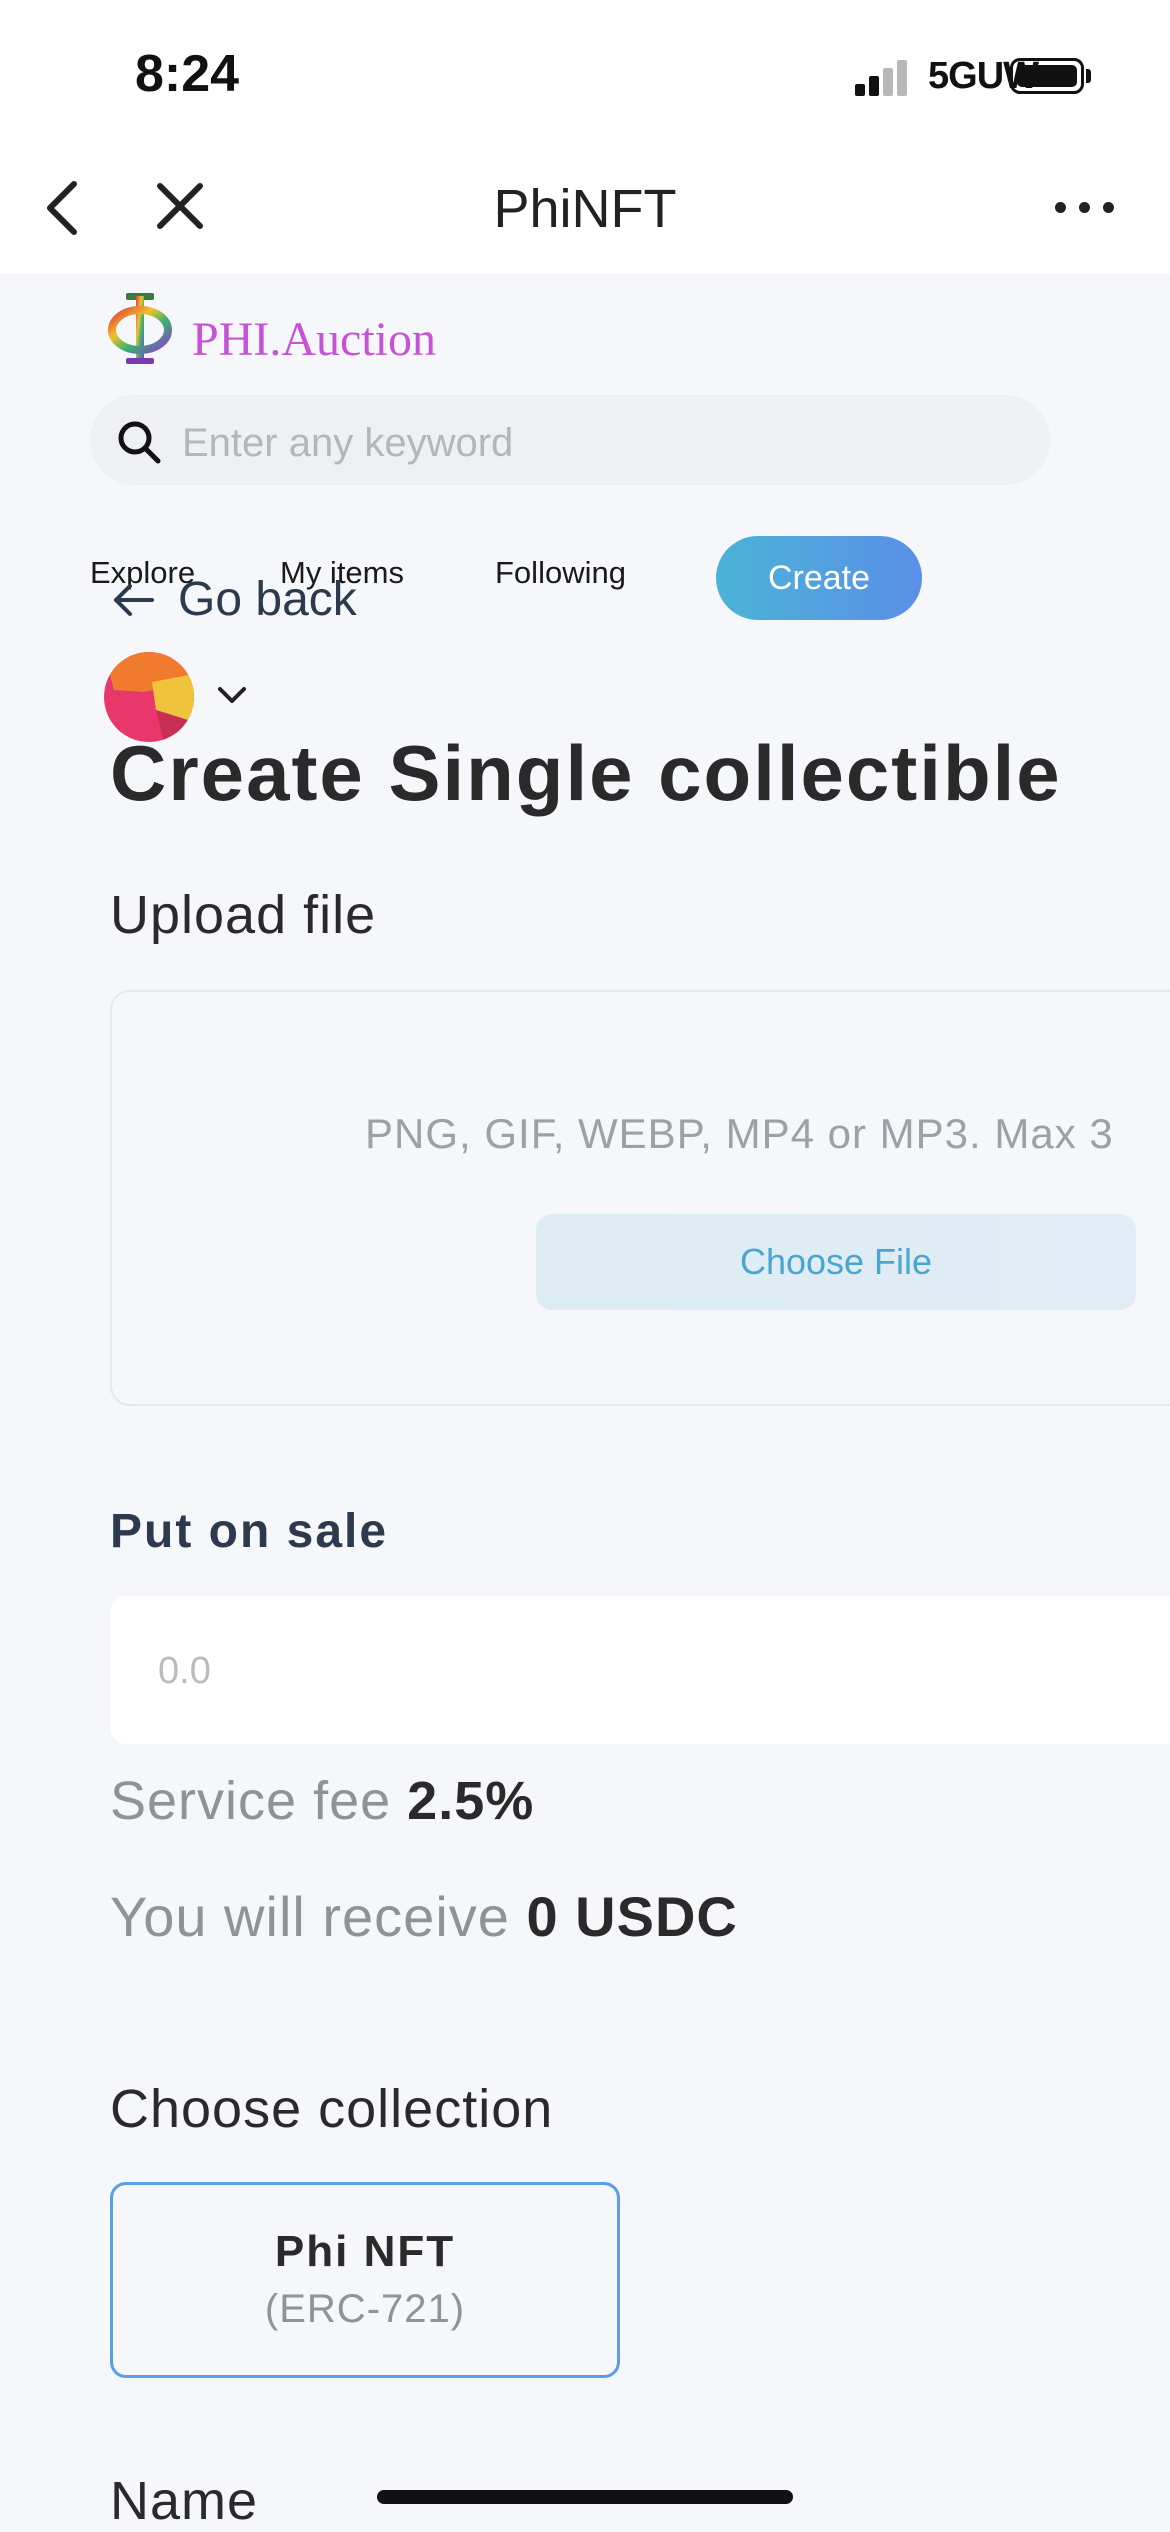 Image resolution: width=1170 pixels, height=2532 pixels. What do you see at coordinates (884, 78) in the screenshot?
I see `cellular-signal-icon` at bounding box center [884, 78].